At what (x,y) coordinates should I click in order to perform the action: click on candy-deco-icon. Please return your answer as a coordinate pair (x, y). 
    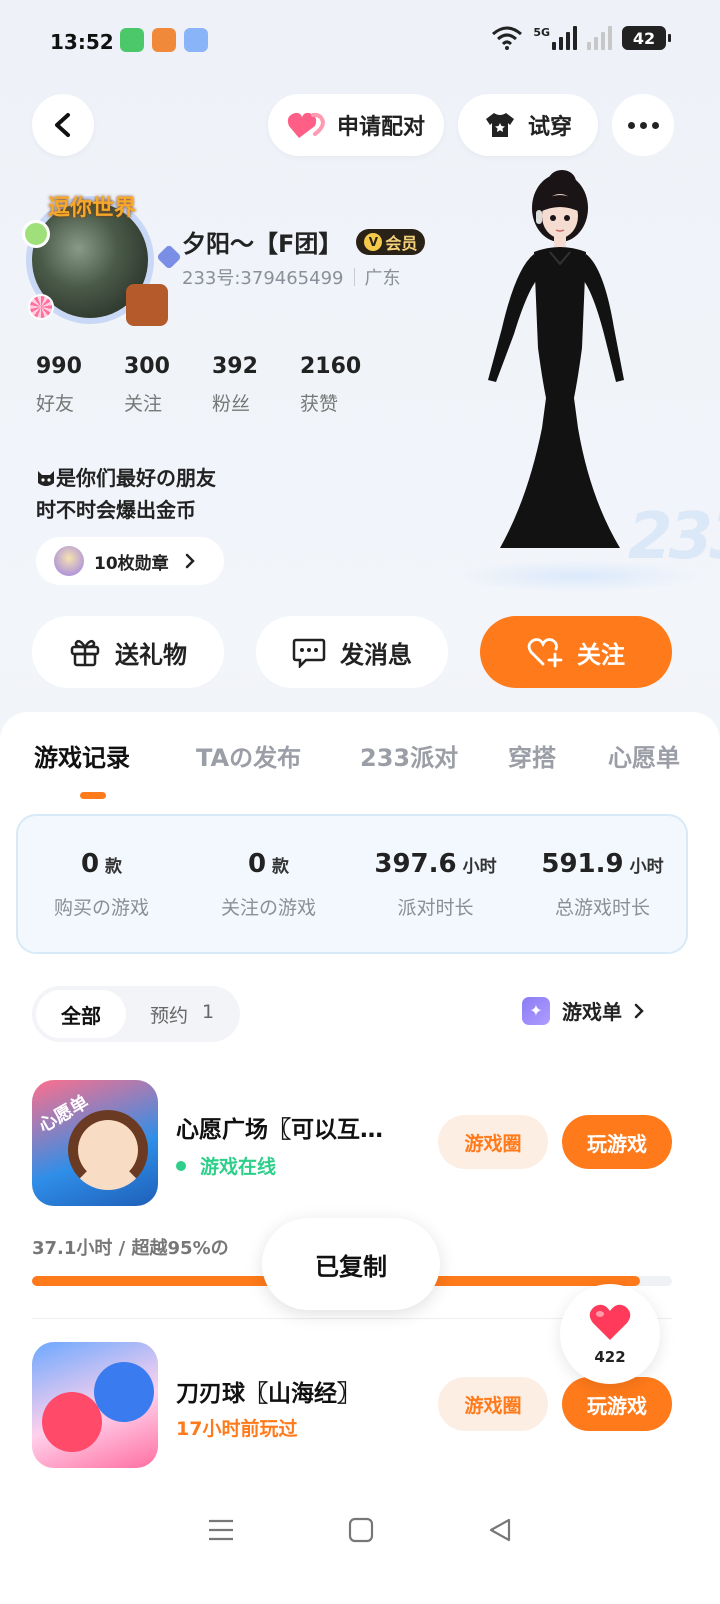
    Looking at the image, I should click on (169, 257).